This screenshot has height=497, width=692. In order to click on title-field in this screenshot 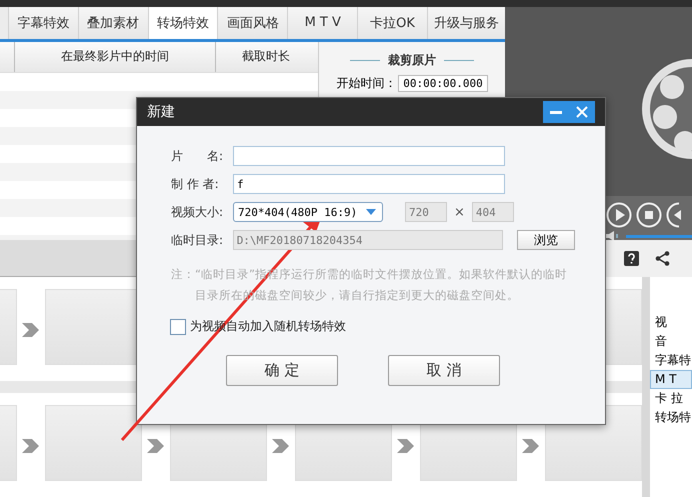, I will do `click(369, 156)`.